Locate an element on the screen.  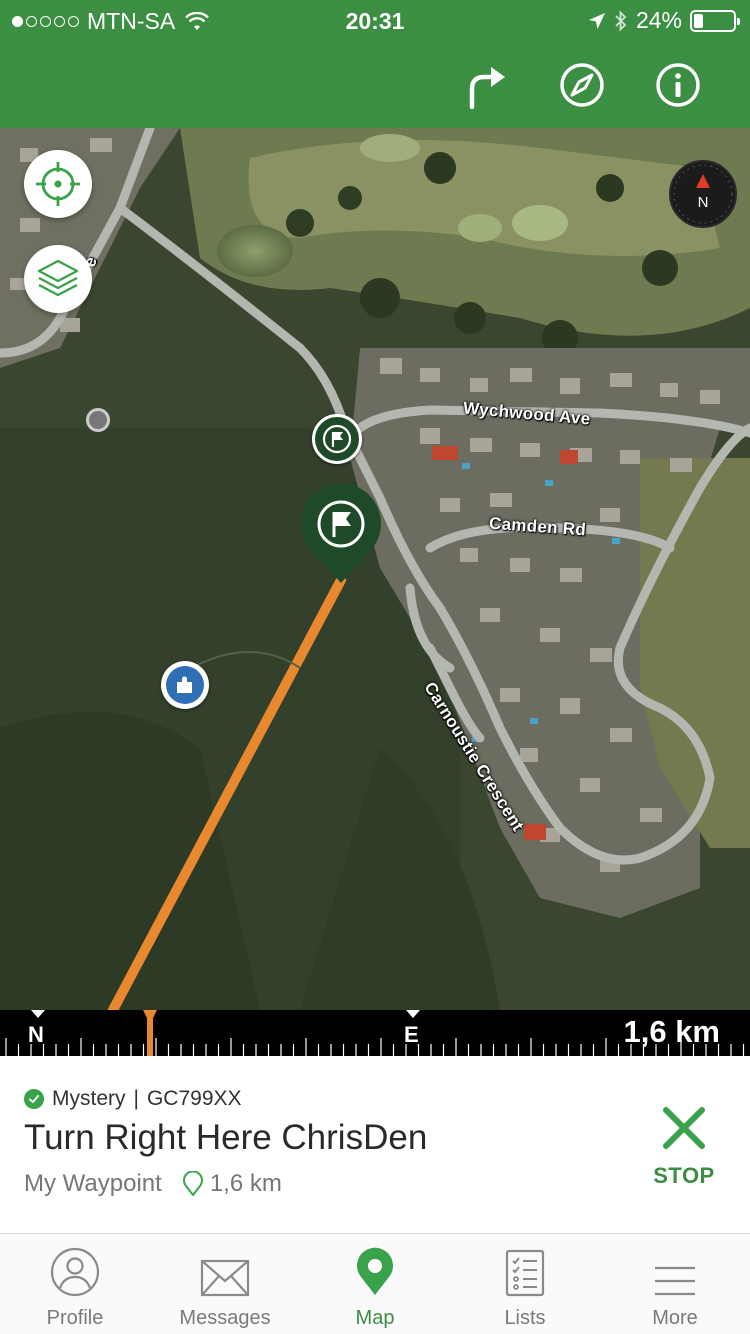
tab-profile: Profile is located at coordinates (75, 1284).